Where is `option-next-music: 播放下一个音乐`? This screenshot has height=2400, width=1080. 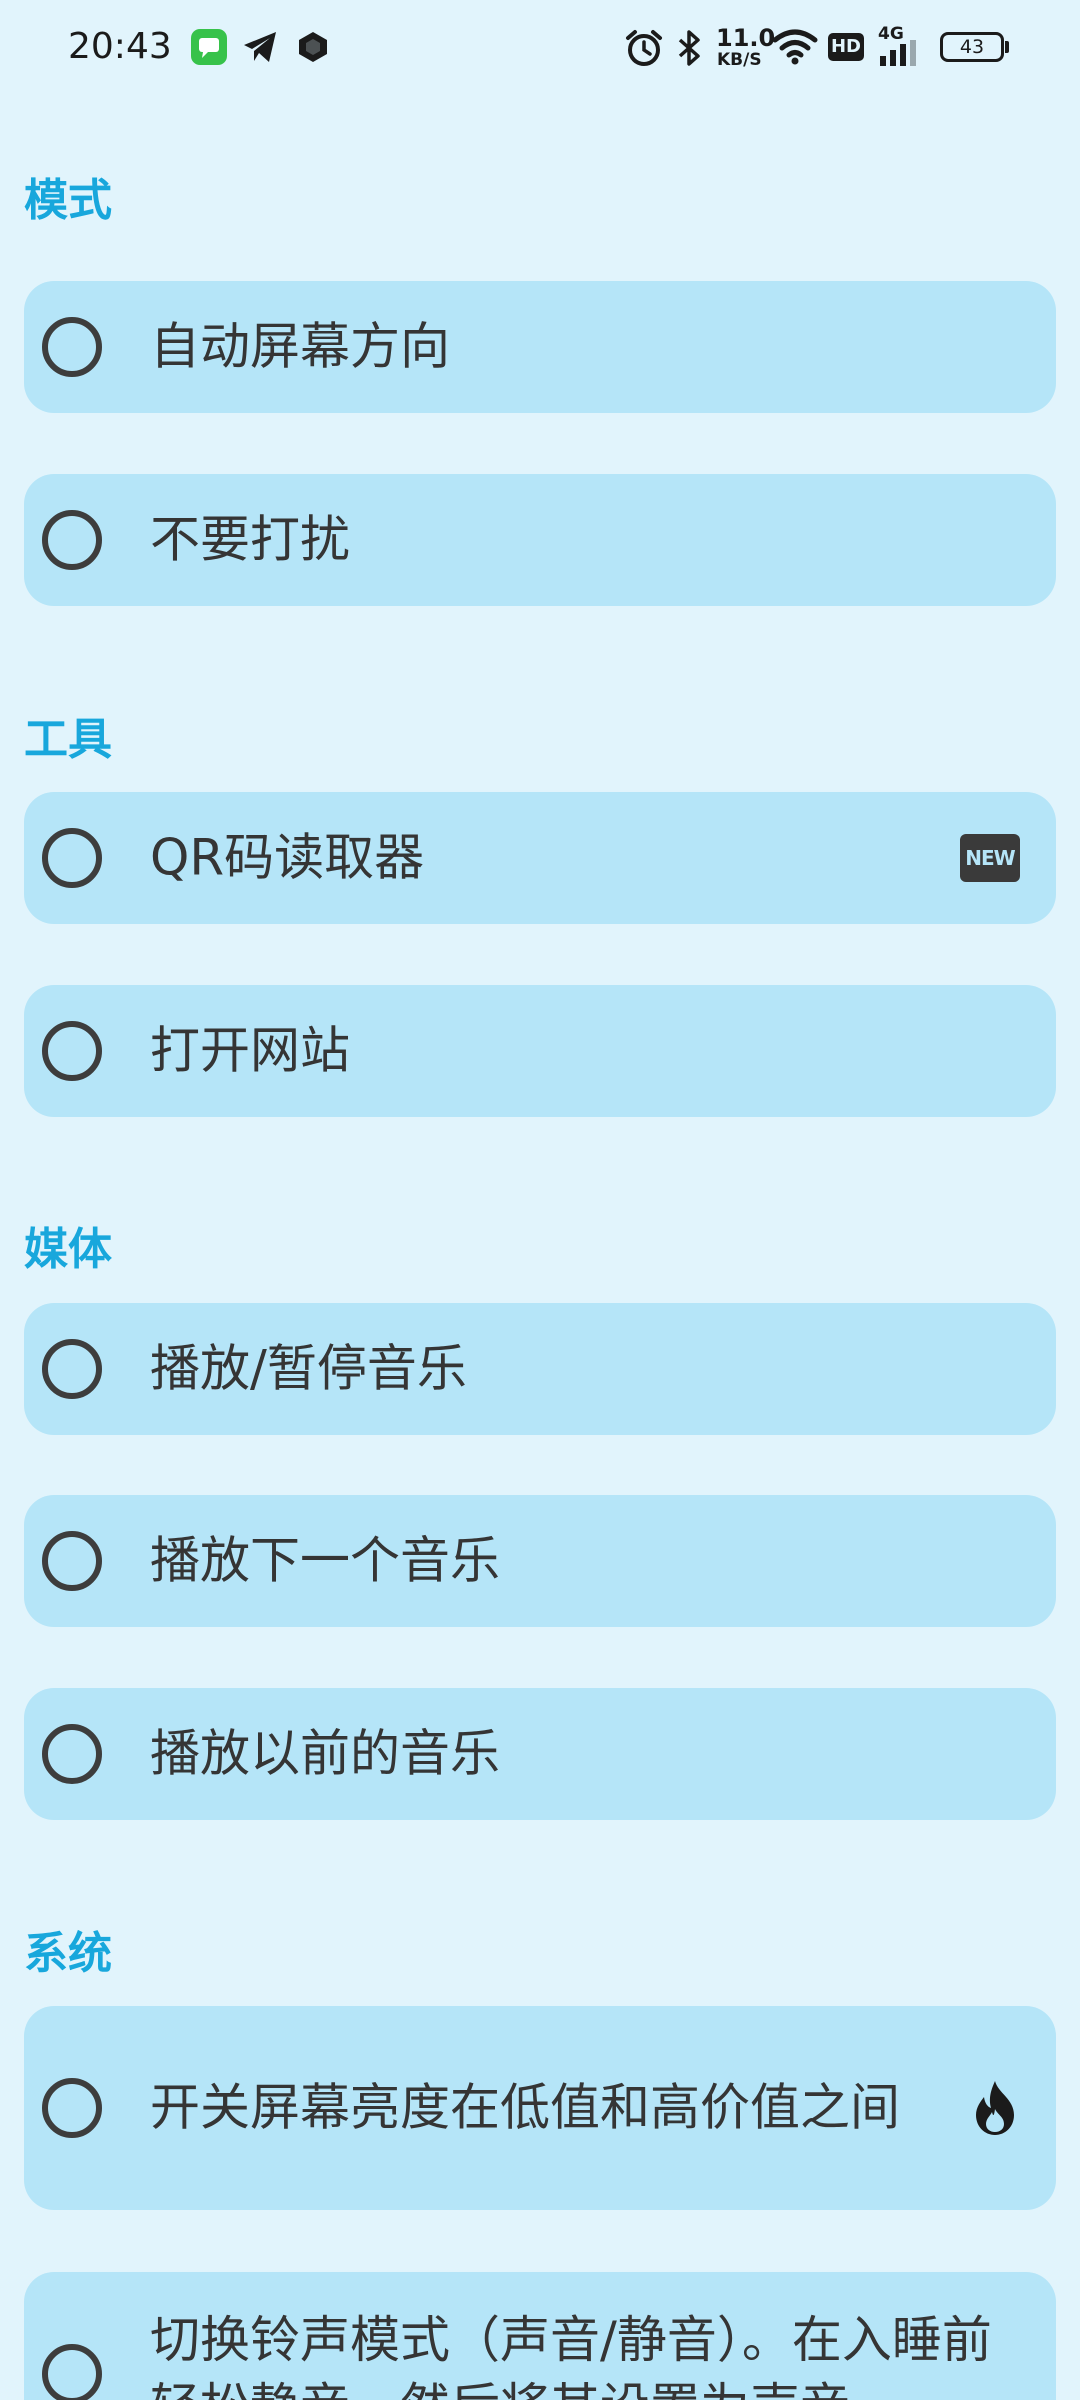
option-next-music: 播放下一个音乐 is located at coordinates (540, 1561).